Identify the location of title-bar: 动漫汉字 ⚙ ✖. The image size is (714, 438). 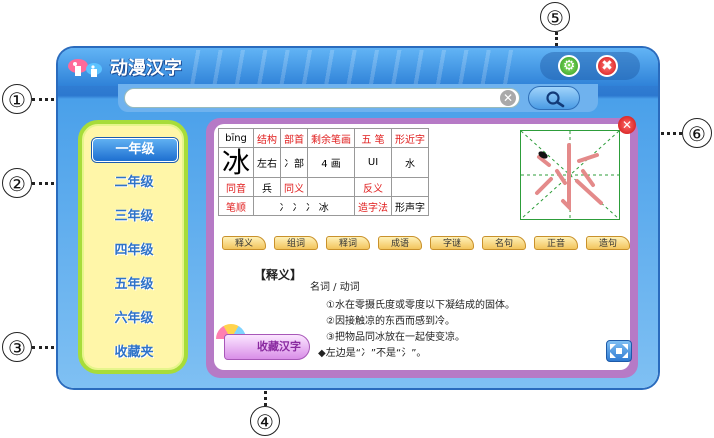
(358, 67).